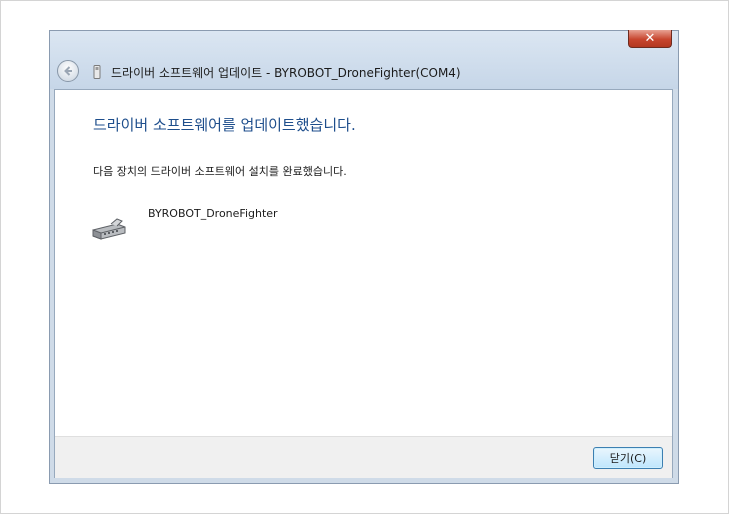  I want to click on close-button-label: 닫기(C), so click(628, 458).